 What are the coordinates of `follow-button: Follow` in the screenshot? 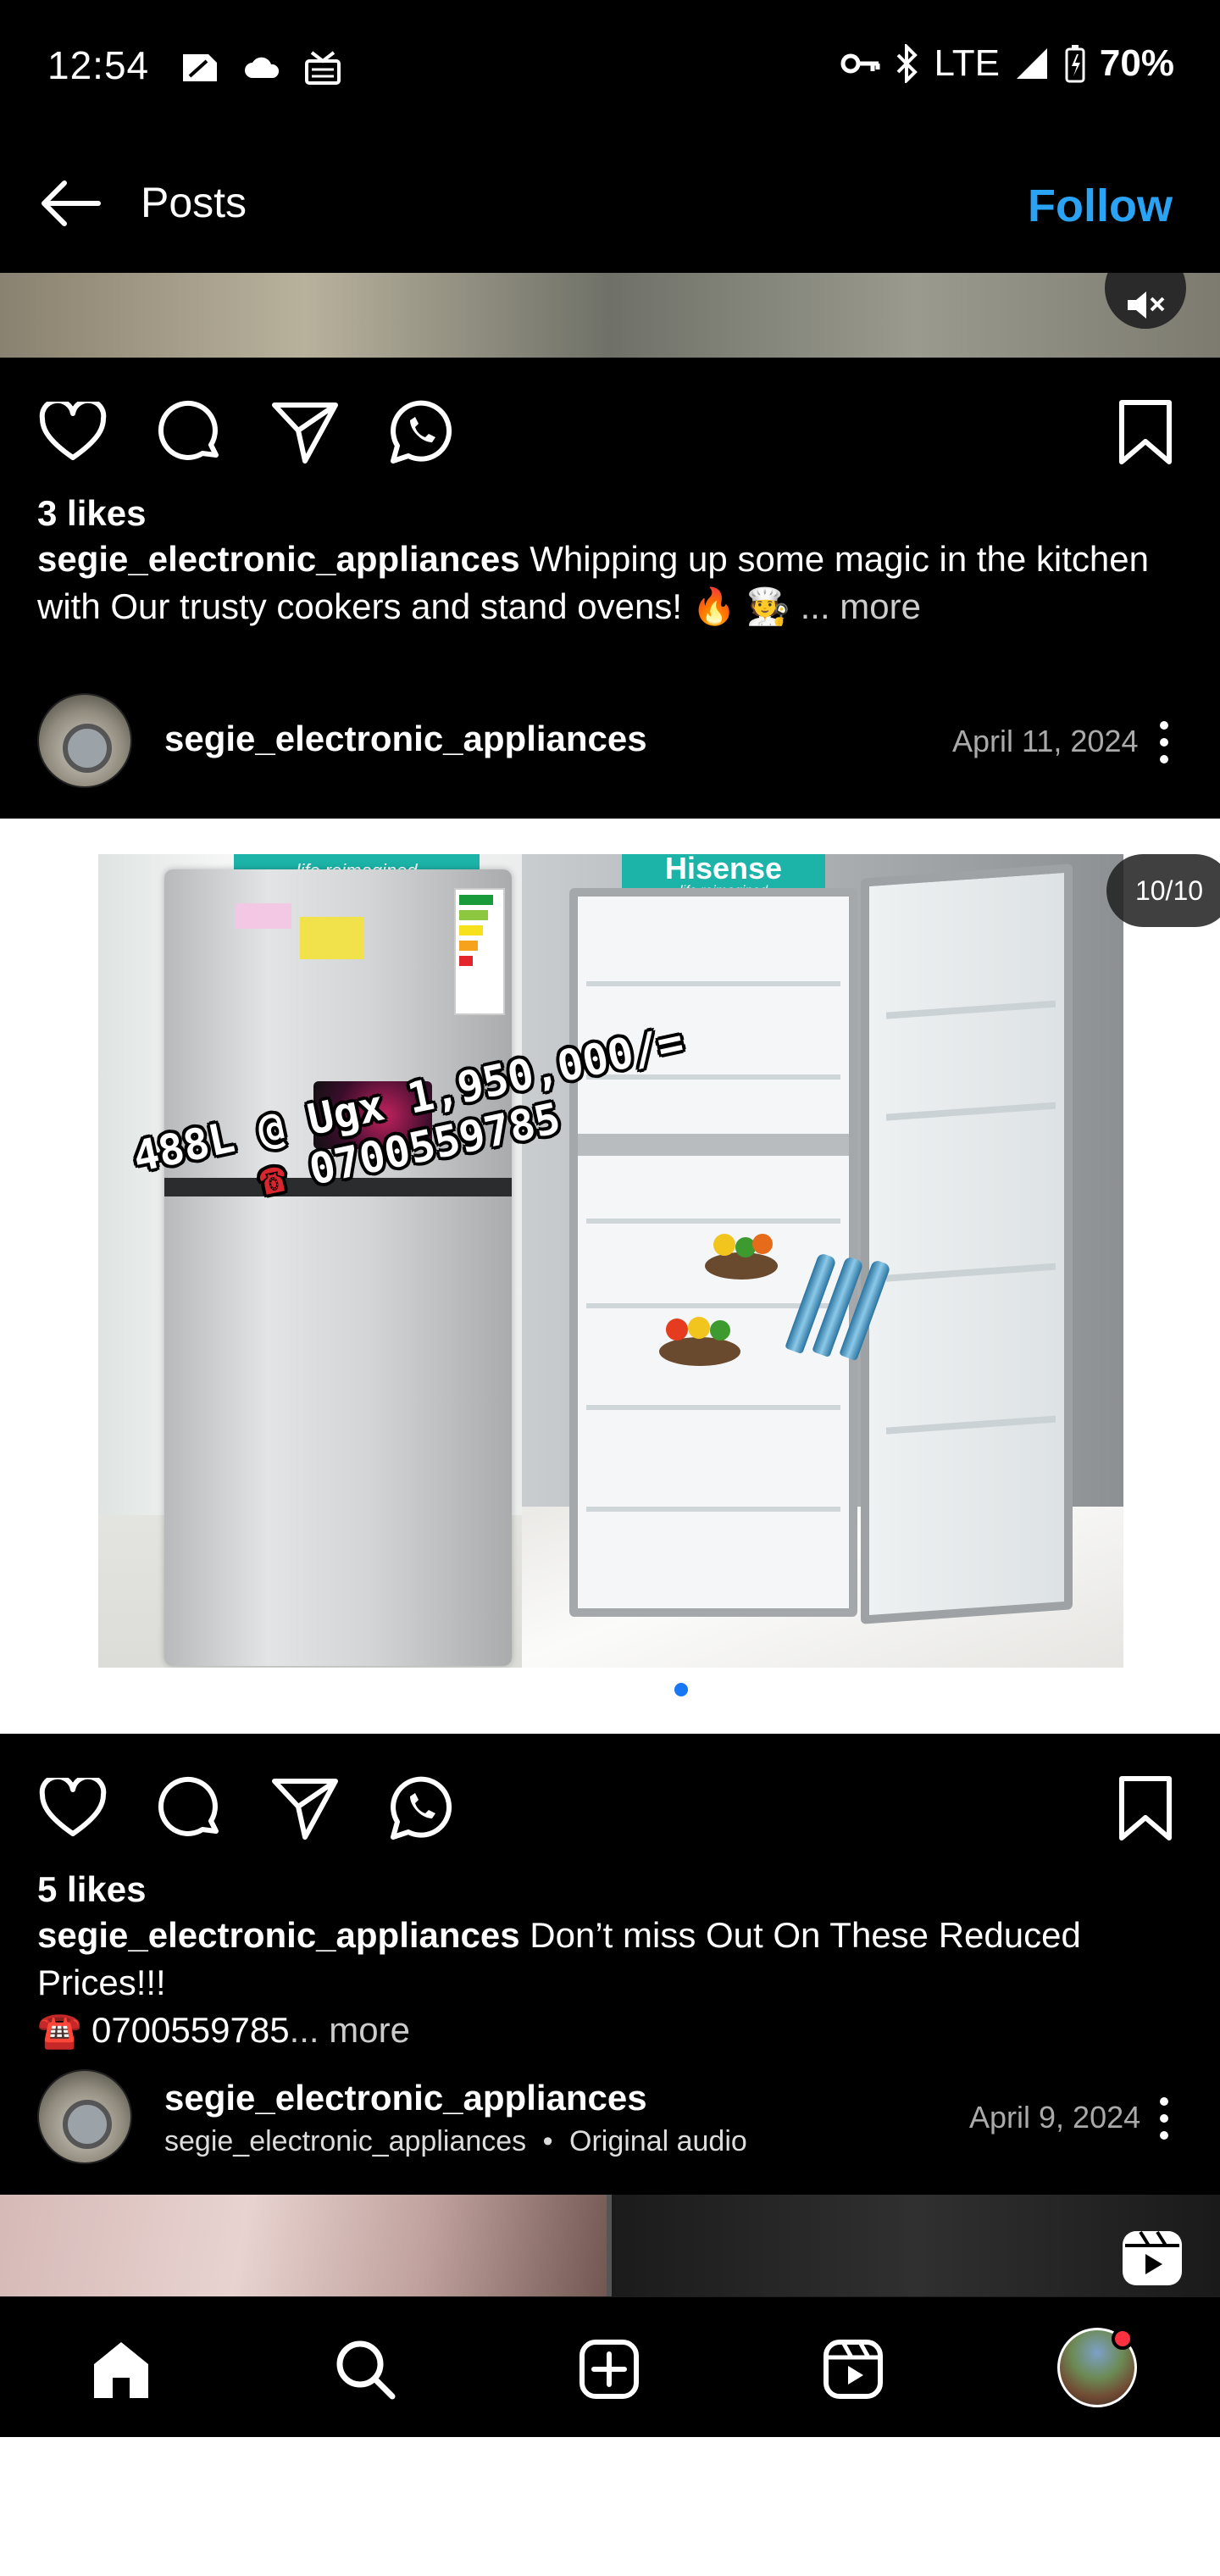 It's located at (1100, 206).